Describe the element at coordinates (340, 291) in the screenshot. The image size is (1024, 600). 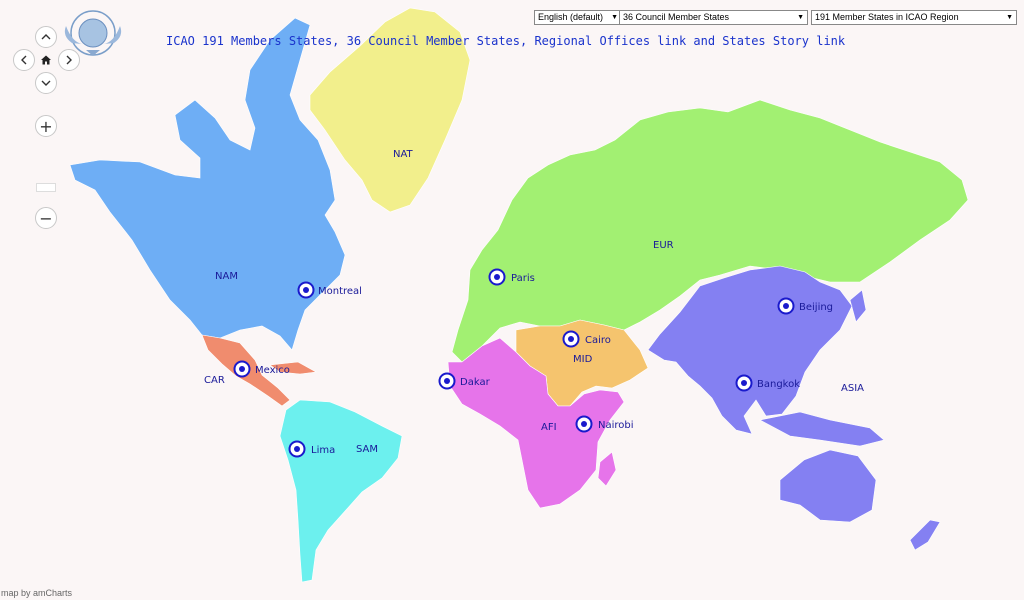
I see `office-label-montreal: Montreal` at that location.